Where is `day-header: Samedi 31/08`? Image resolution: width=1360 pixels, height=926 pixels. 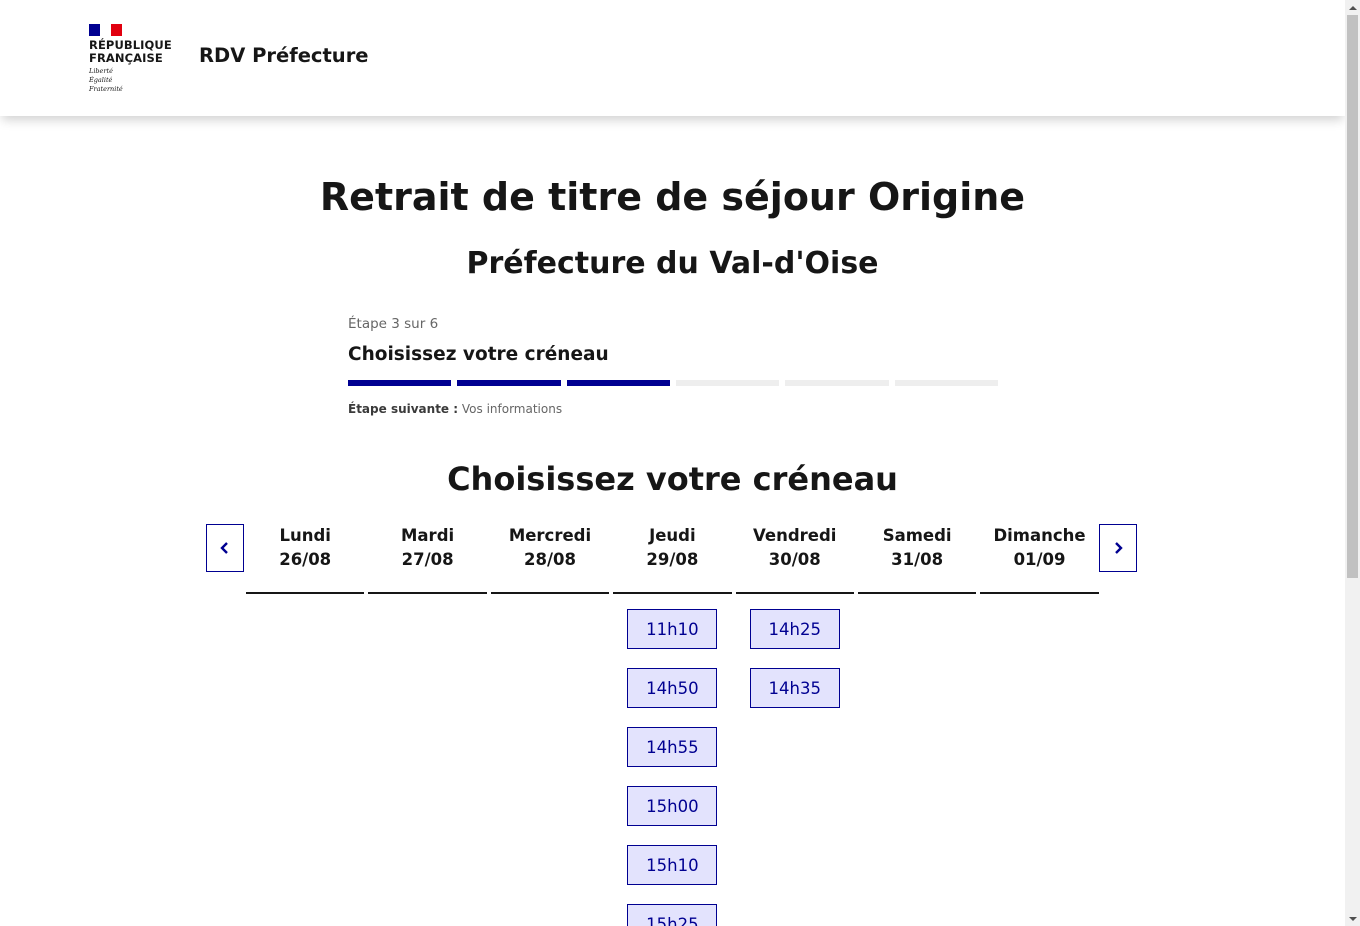
day-header: Samedi 31/08 is located at coordinates (917, 559).